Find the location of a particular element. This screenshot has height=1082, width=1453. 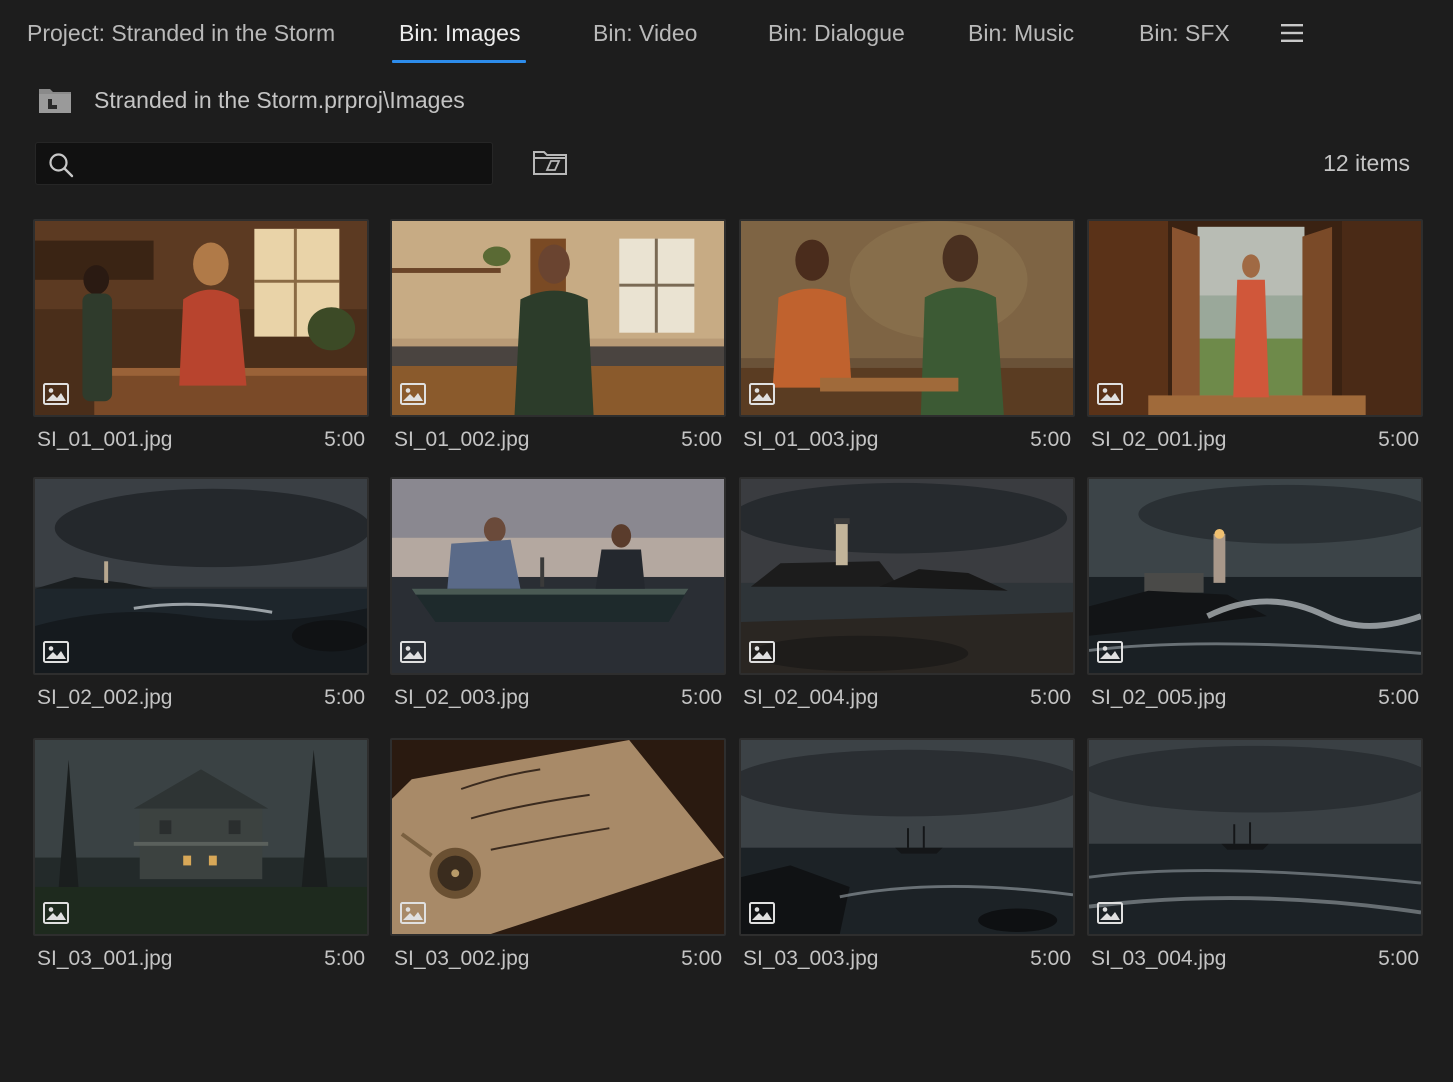

grid-item: SI_02_005.jpg 5:00 is located at coordinates (1255, 602).